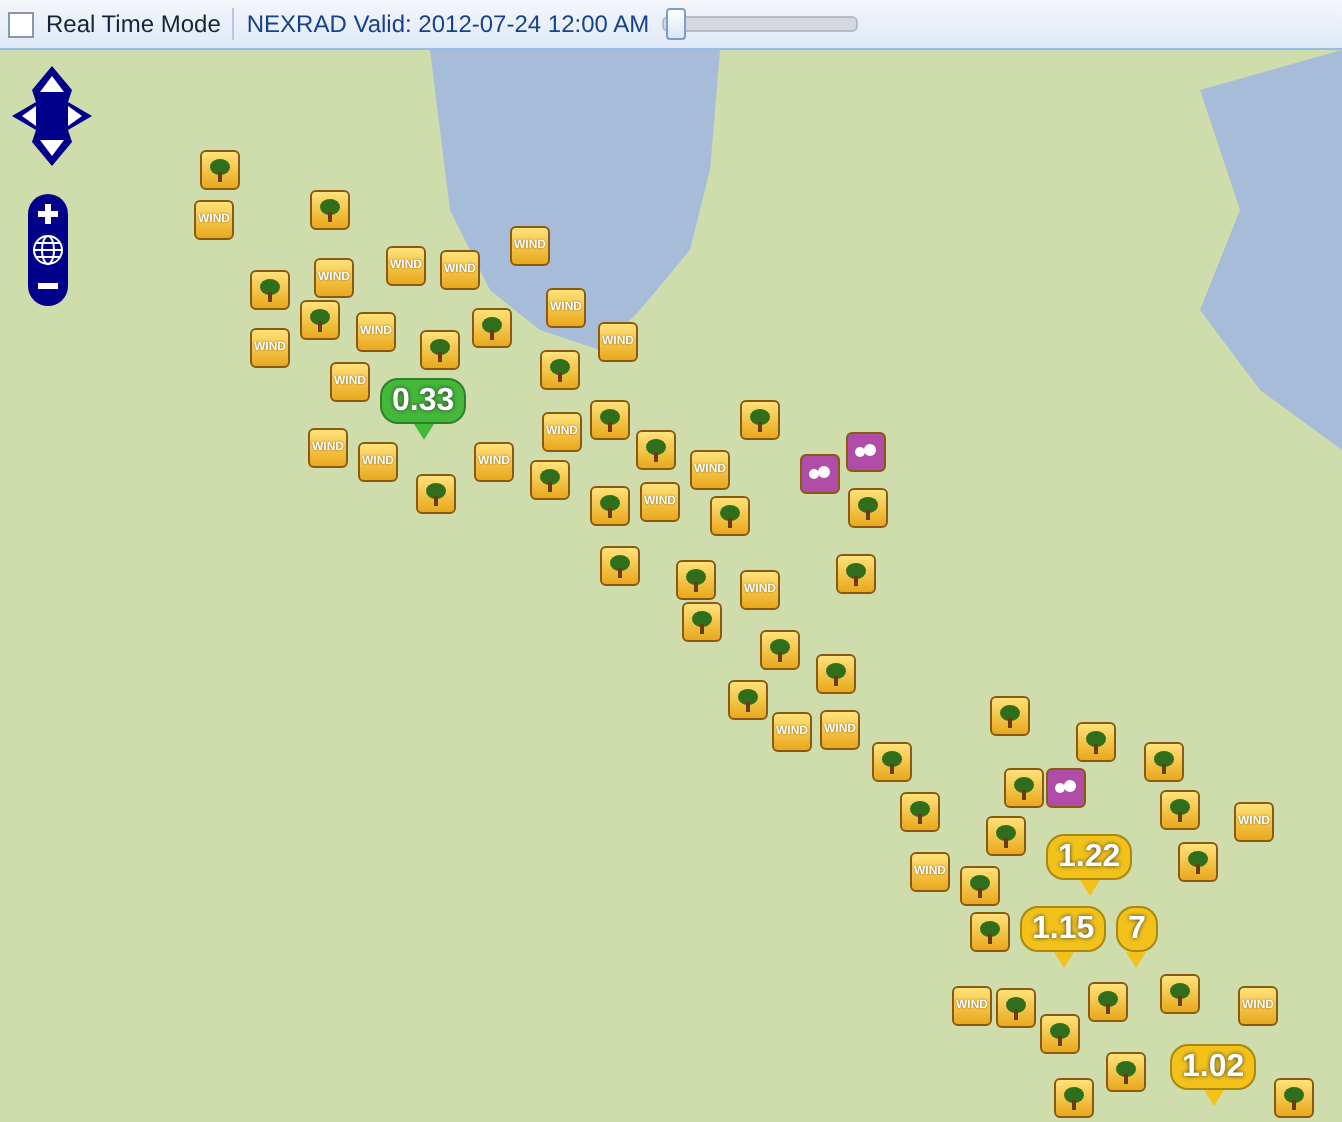 The height and width of the screenshot is (1122, 1342). I want to click on pan-control-icon, so click(52, 116).